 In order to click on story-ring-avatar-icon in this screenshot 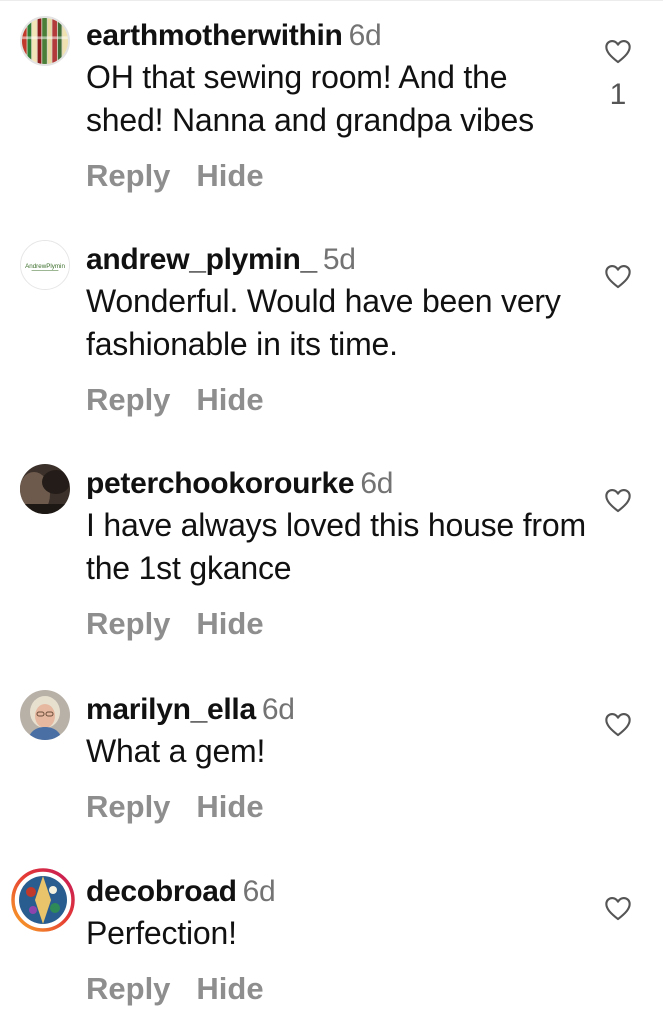, I will do `click(43, 900)`.